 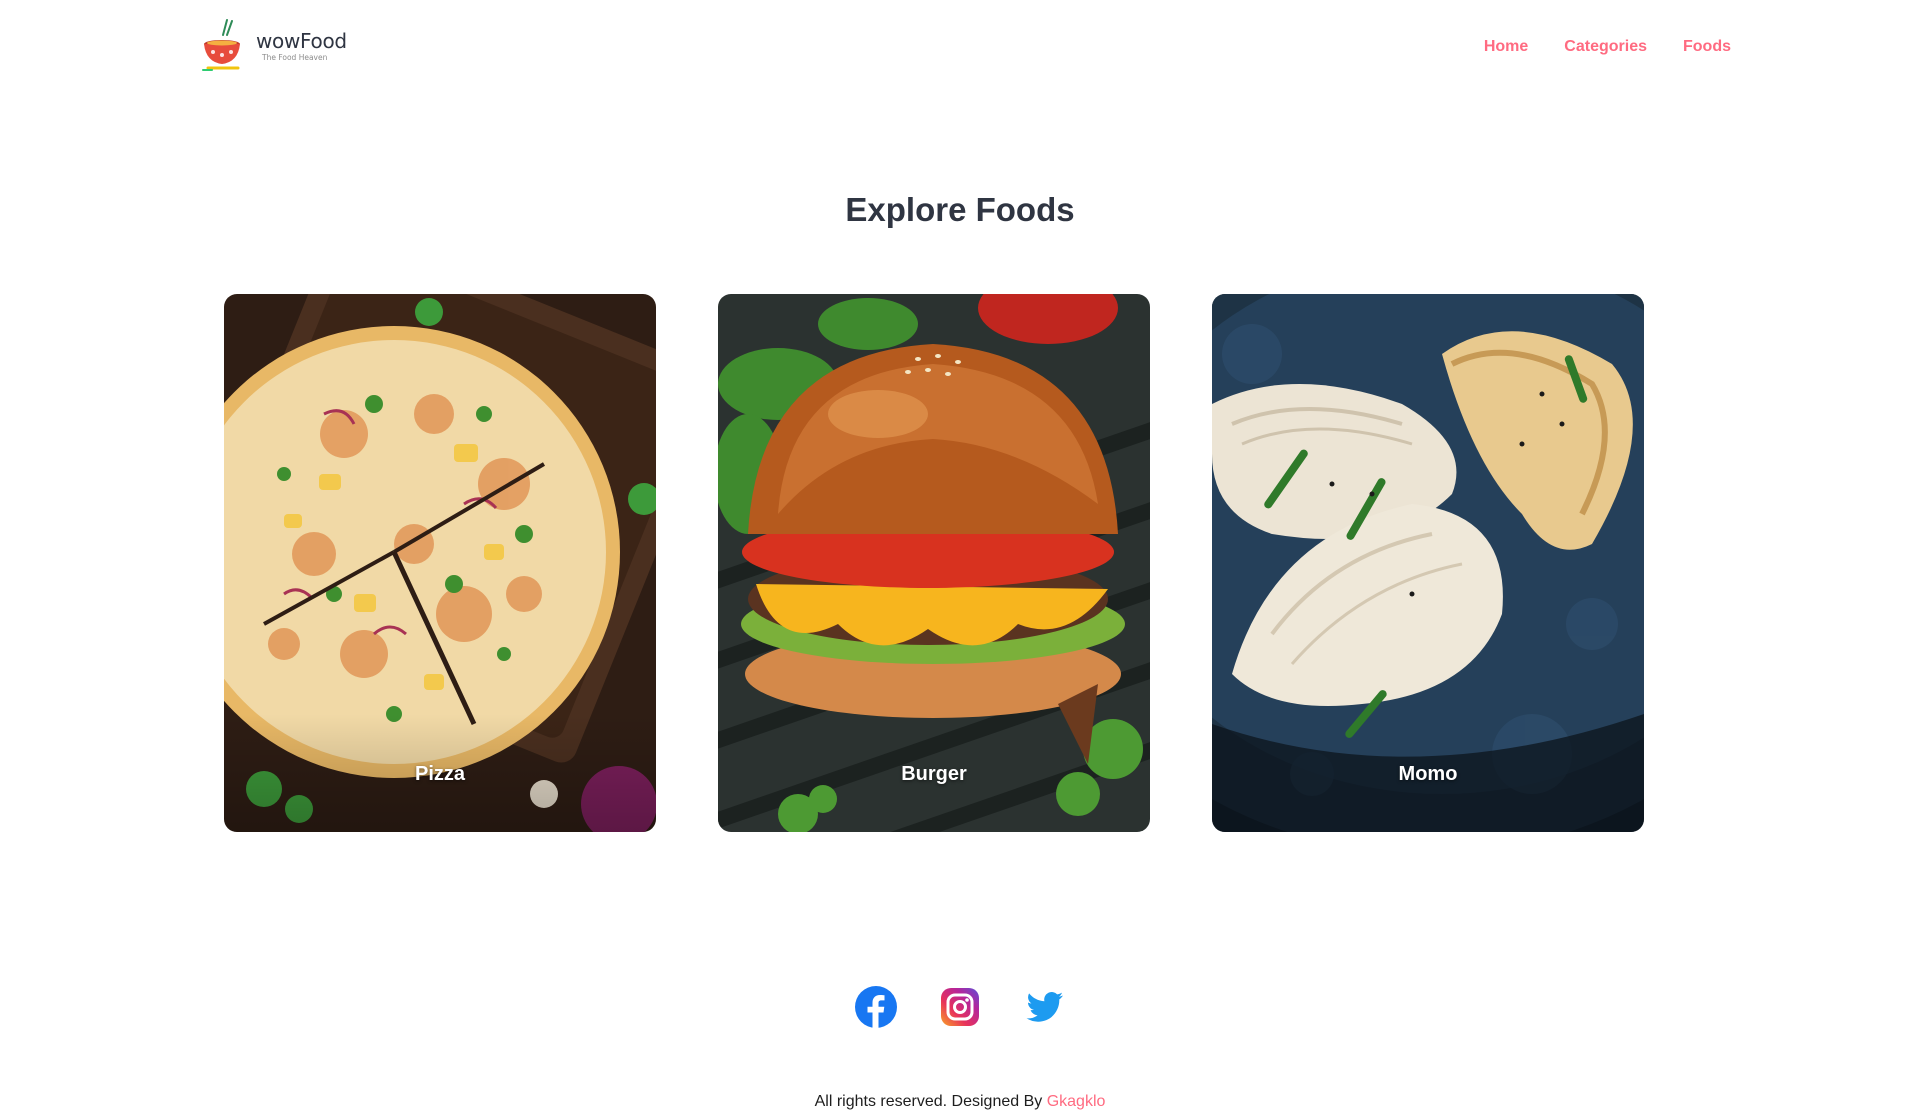 What do you see at coordinates (928, 1101) in the screenshot?
I see `copyright-label: All rights reserved. Designed By` at bounding box center [928, 1101].